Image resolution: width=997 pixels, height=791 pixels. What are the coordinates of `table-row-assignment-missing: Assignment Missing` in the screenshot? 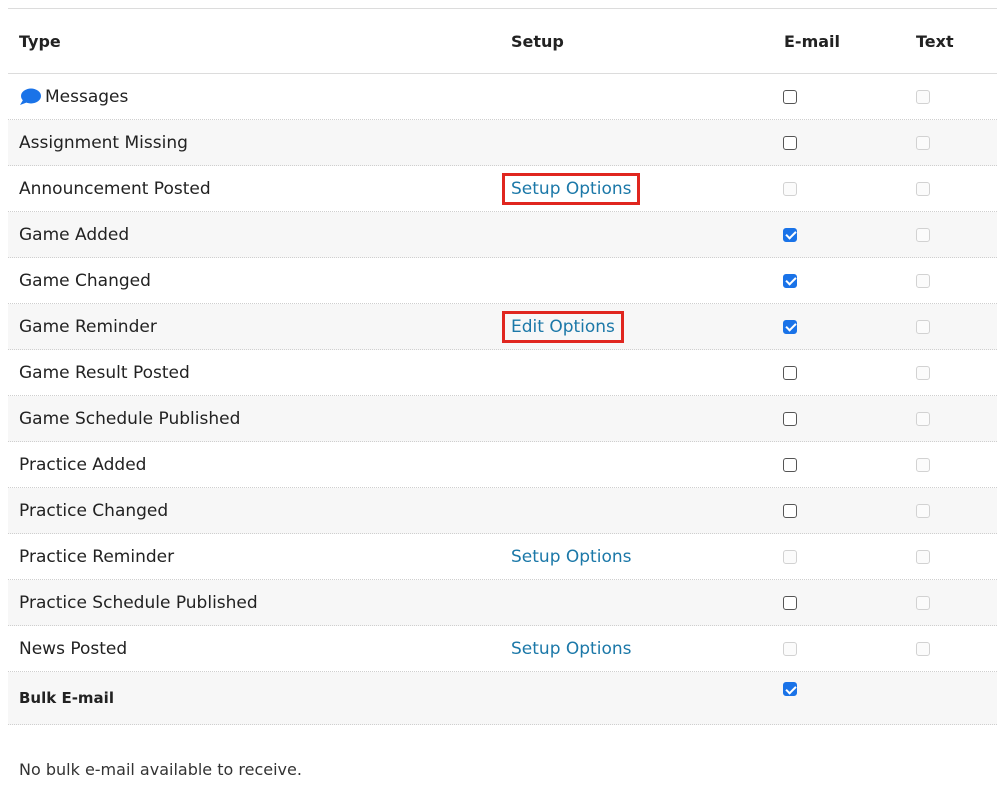 It's located at (502, 143).